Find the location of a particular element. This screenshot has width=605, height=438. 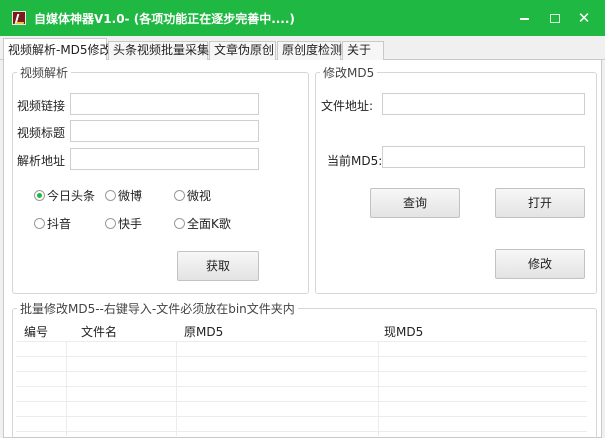

open-button: 打开 is located at coordinates (540, 203).